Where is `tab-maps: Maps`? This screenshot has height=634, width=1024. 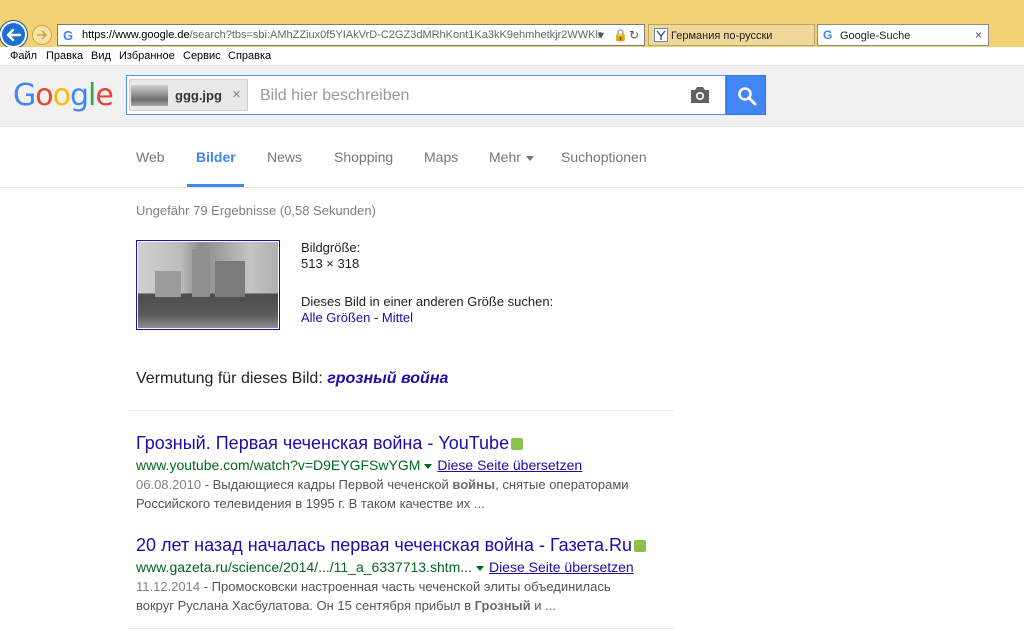
tab-maps: Maps is located at coordinates (441, 157).